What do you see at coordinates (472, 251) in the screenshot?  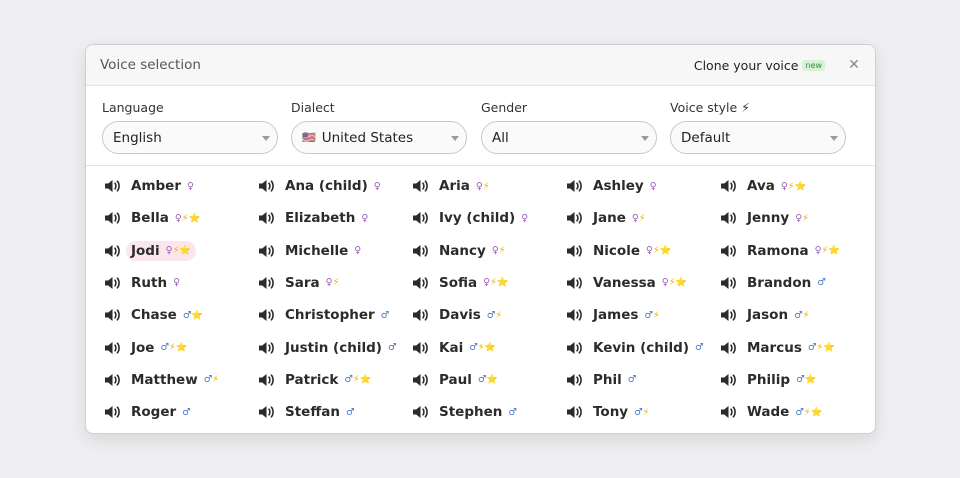 I see `voice-name-wrap: Nancy ♀ ⚡` at bounding box center [472, 251].